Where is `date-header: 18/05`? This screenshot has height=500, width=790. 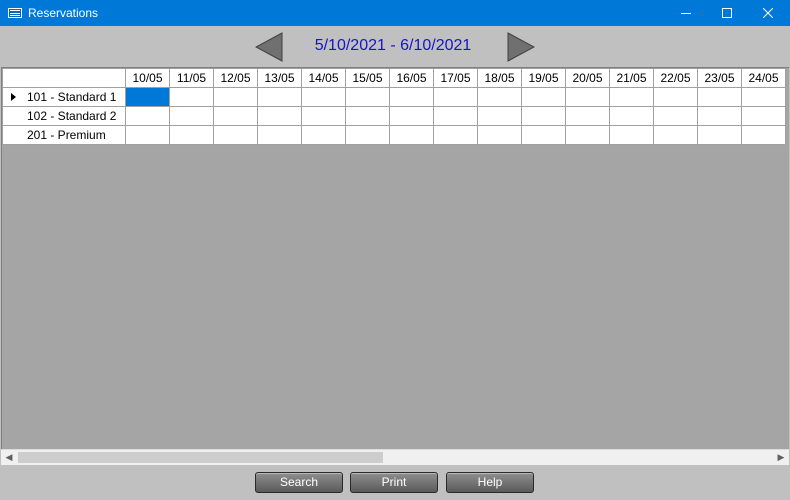 date-header: 18/05 is located at coordinates (499, 78).